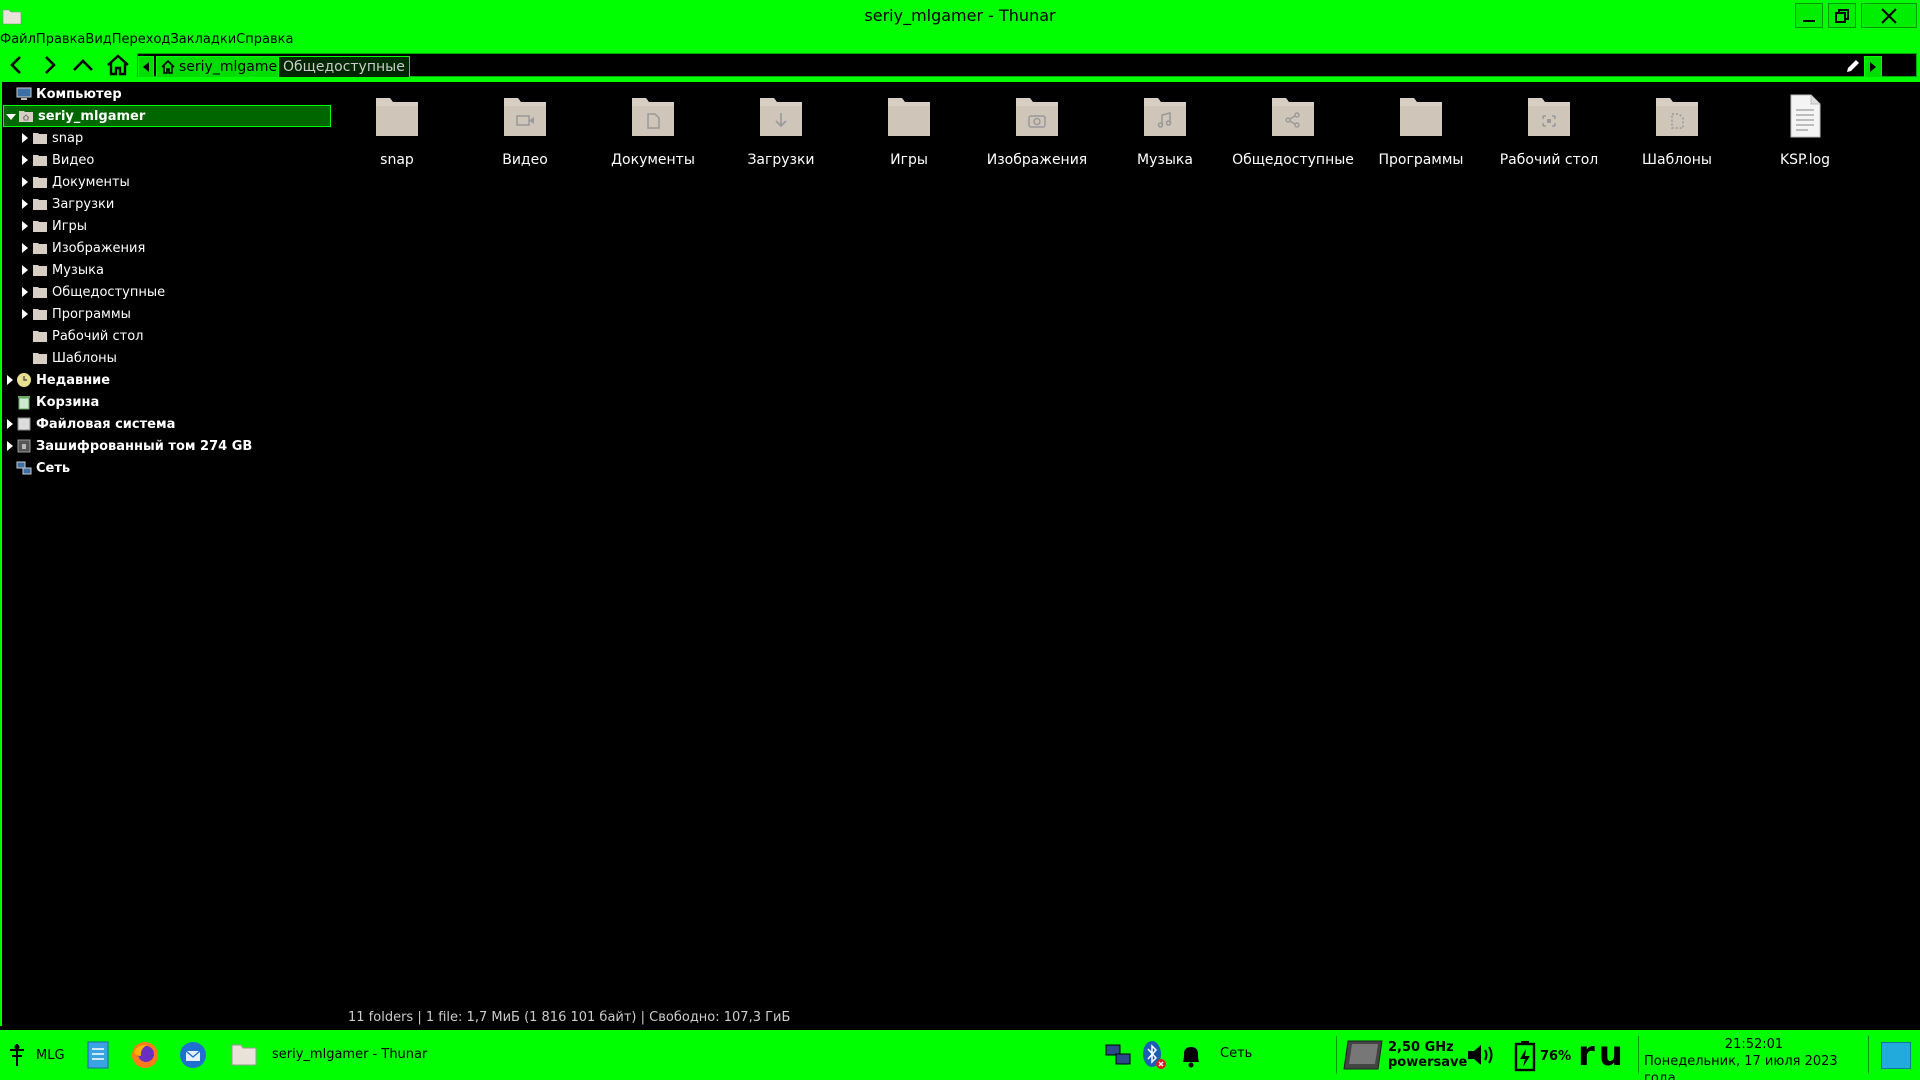  Describe the element at coordinates (1809, 15) in the screenshot. I see `minimize-button` at that location.